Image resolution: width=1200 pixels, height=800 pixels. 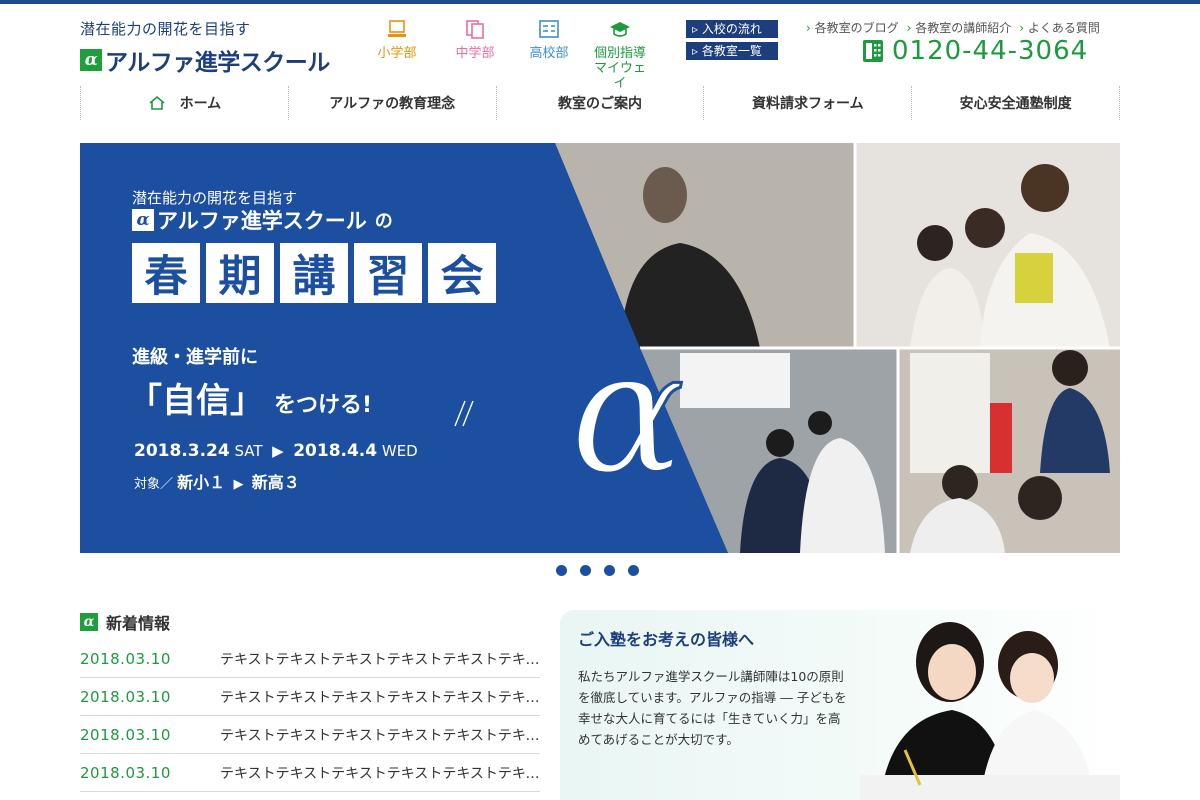 I want to click on nav-home: ホーム, so click(x=185, y=103).